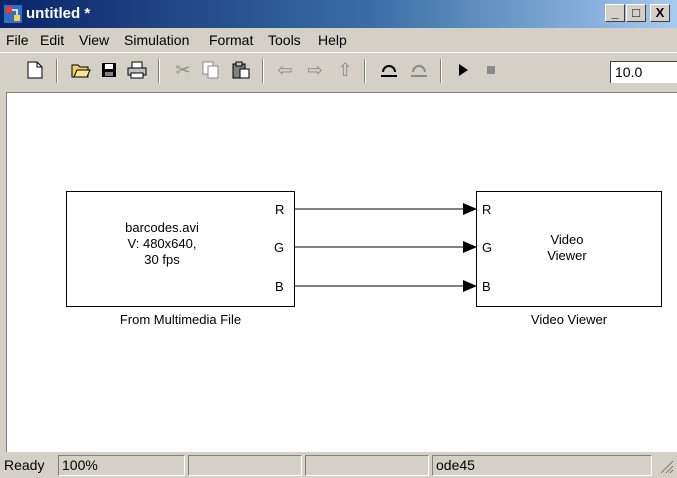 This screenshot has width=677, height=478. Describe the element at coordinates (332, 40) in the screenshot. I see `menu-help: Help` at that location.